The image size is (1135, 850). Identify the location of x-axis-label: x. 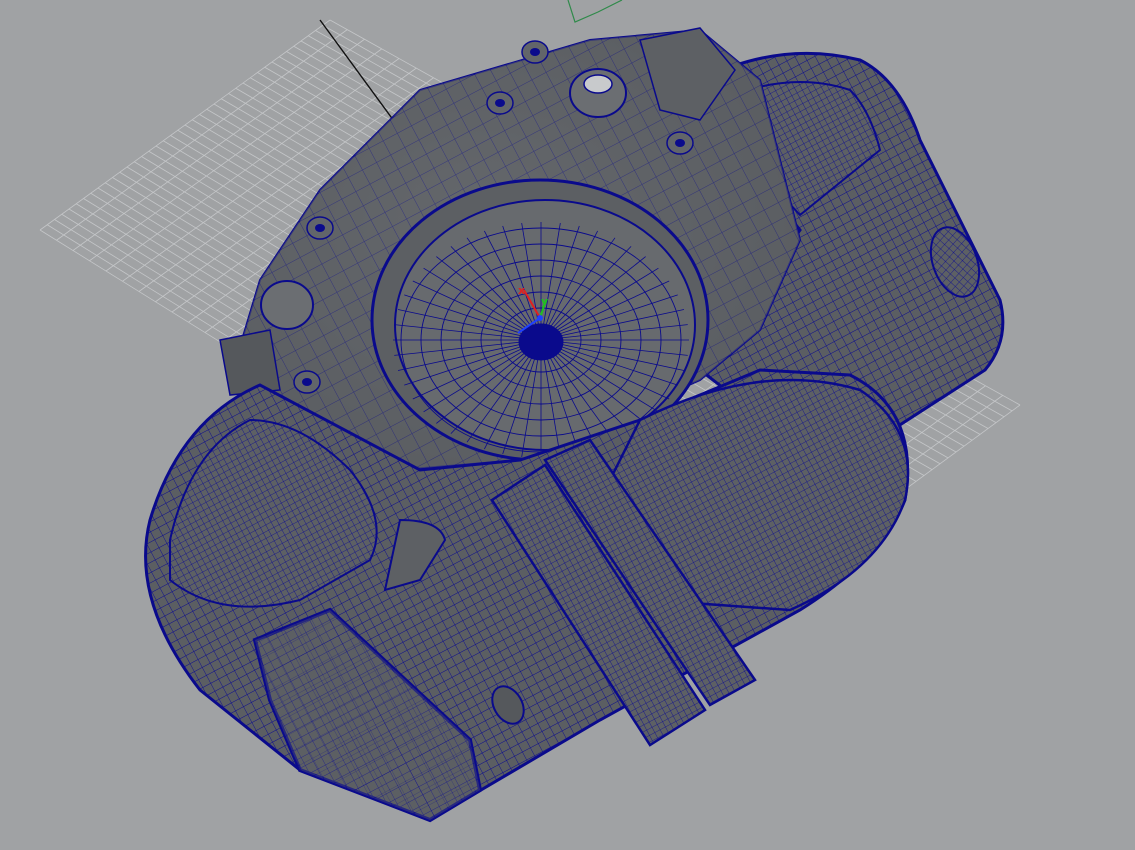
(521, 290).